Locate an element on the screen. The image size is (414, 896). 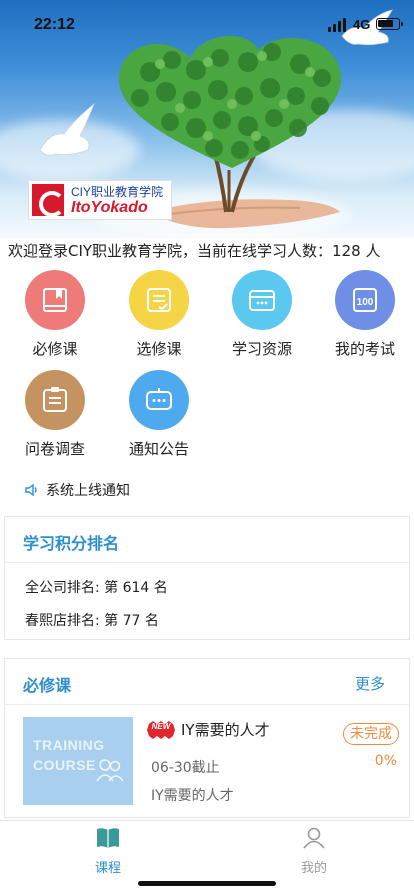
welcome-text: 欢迎登录CIY职业教育学院，当前在线学习人数：128 人 is located at coordinates (194, 251).